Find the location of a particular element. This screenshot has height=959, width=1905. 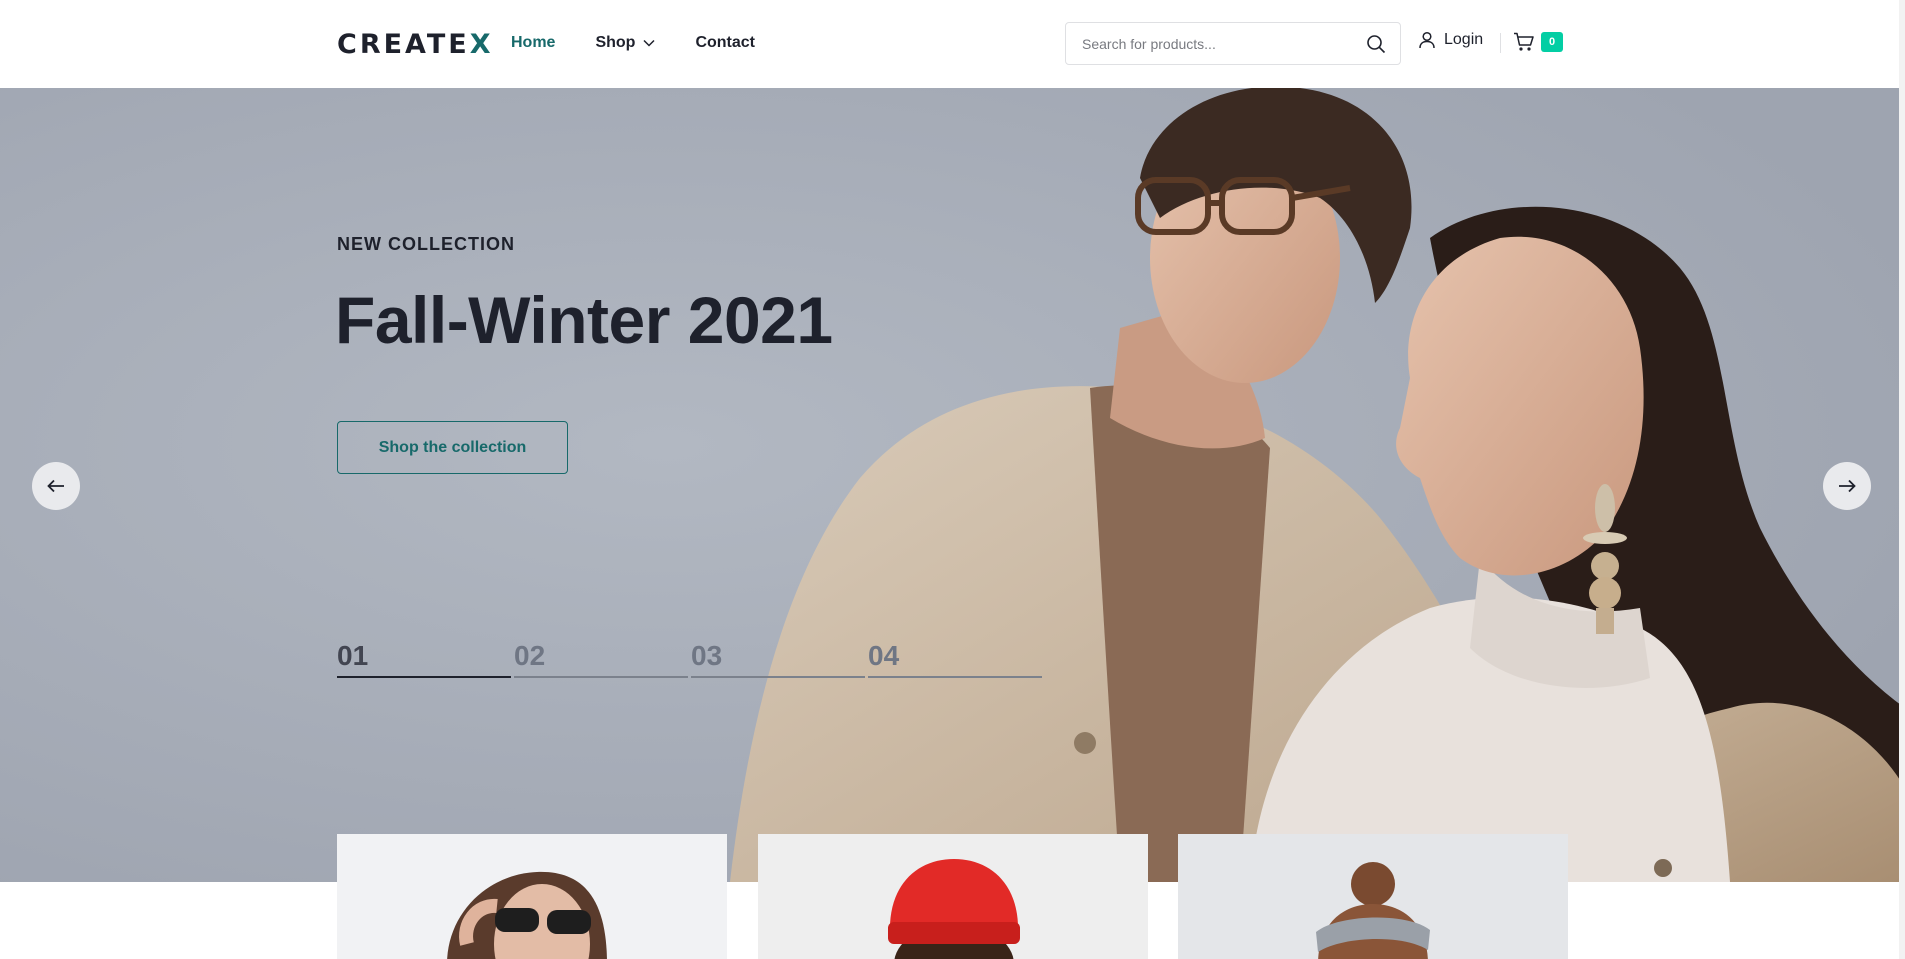

nav-shop-label: Shop is located at coordinates (615, 42).